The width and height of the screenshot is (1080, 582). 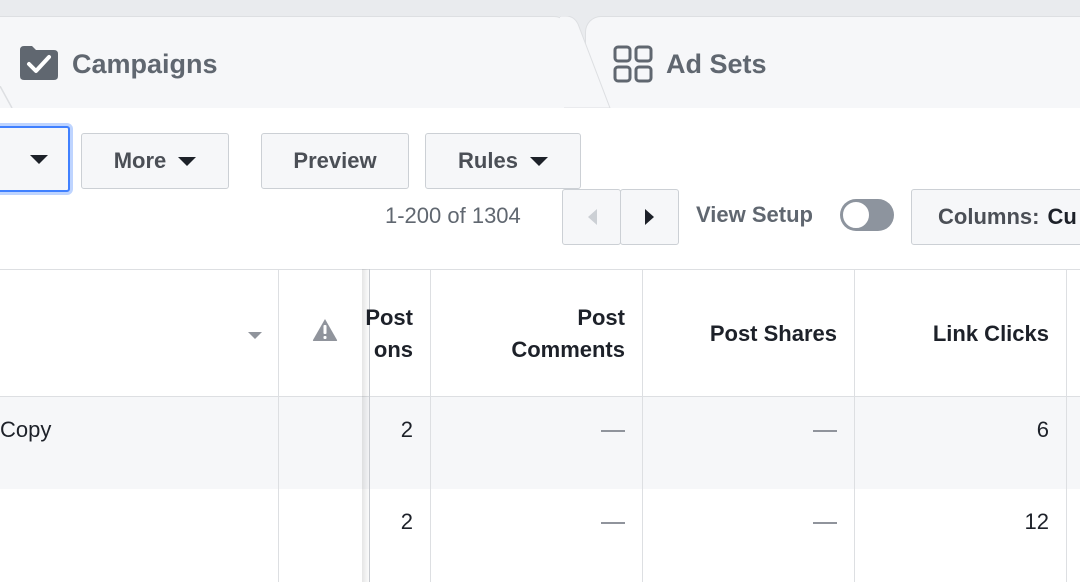 I want to click on column-header-line: ons, so click(x=393, y=349).